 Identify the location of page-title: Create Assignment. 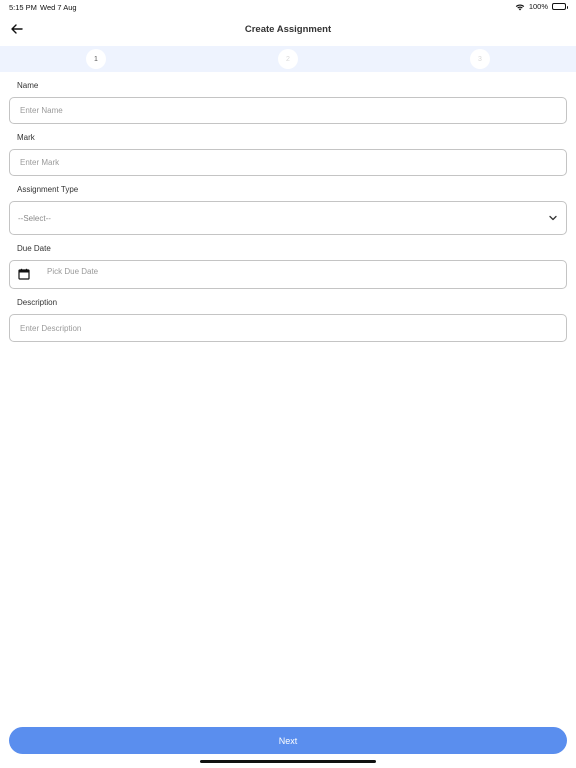
(288, 29).